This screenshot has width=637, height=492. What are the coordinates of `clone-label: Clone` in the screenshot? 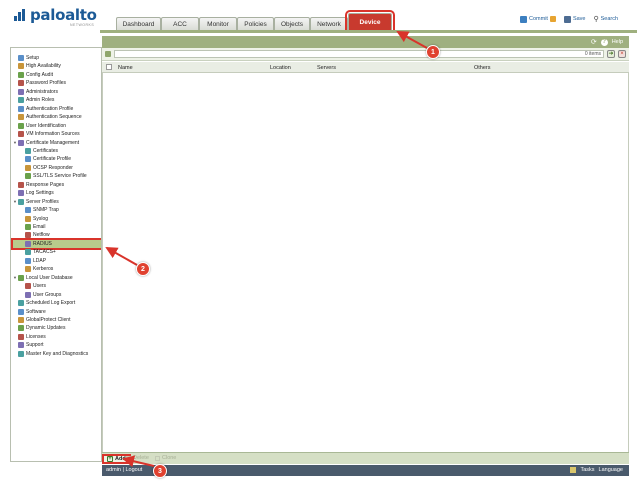 It's located at (169, 458).